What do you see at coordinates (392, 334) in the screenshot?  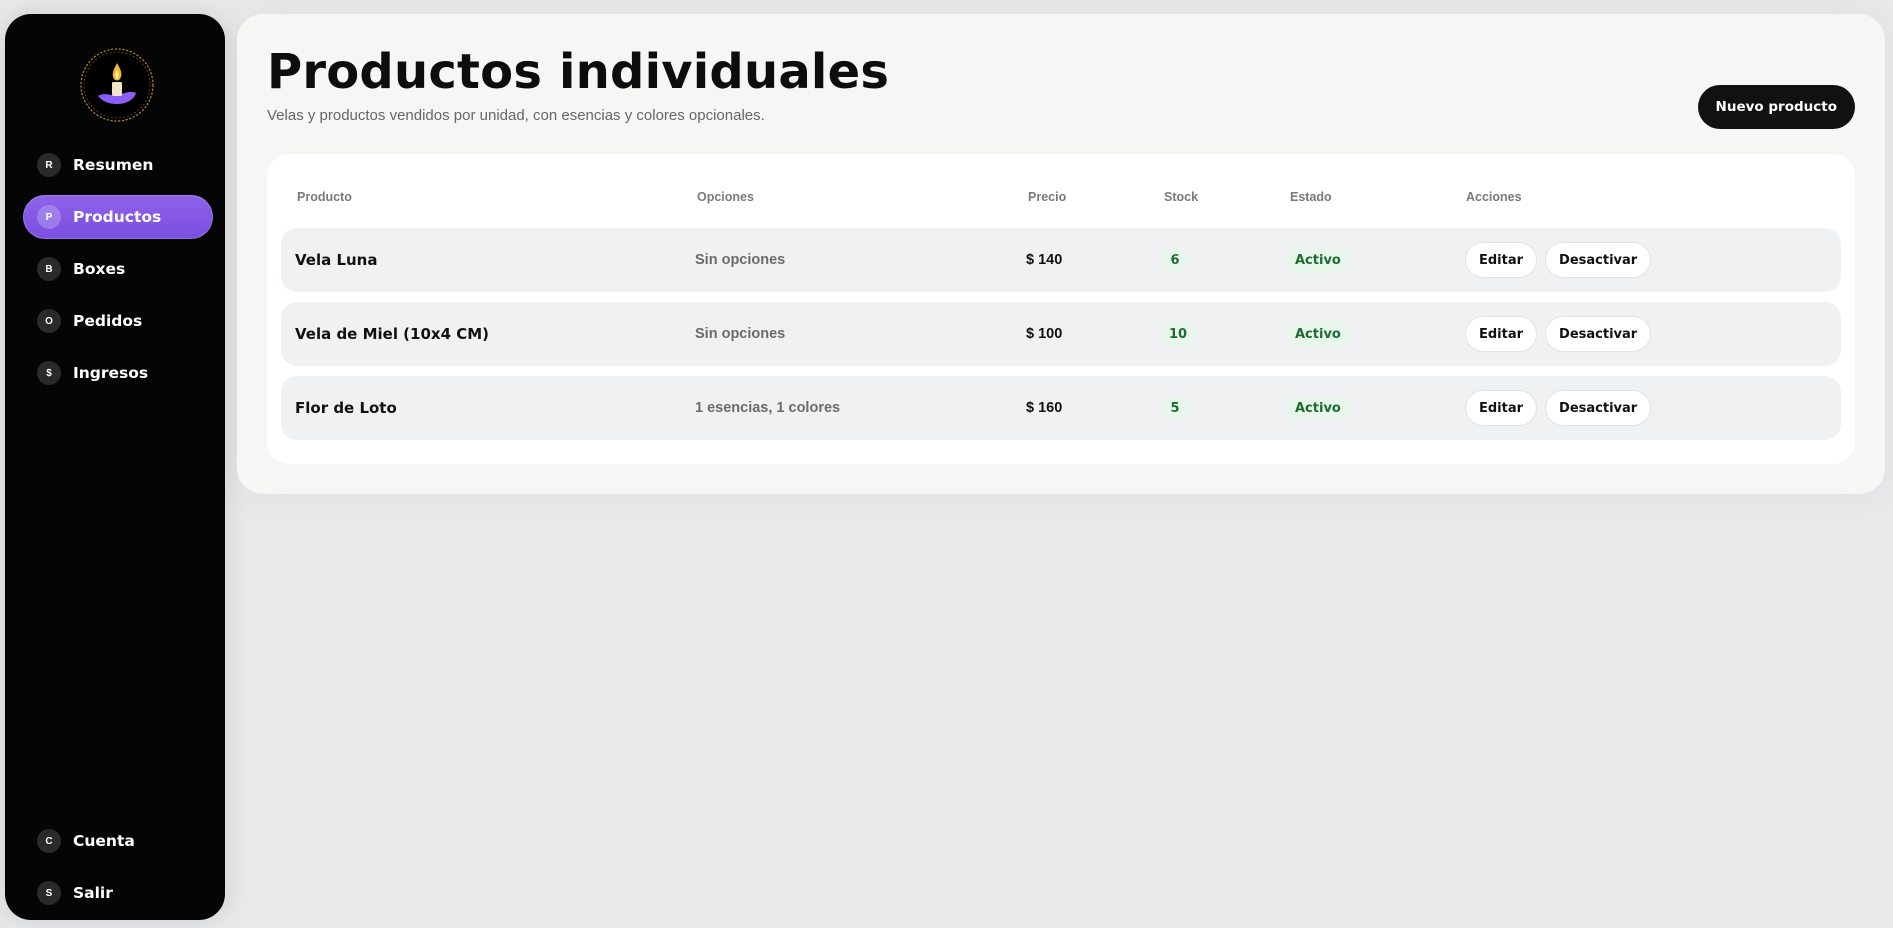 I see `product-name: Vela de Miel (10x4 CM)` at bounding box center [392, 334].